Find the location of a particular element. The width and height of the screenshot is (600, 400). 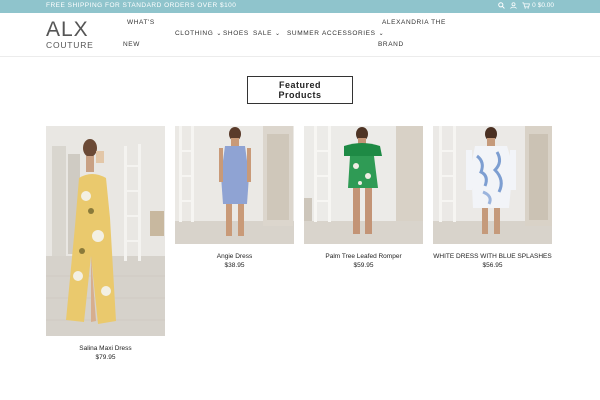

nav-sale: SALE ⌄ is located at coordinates (267, 33).